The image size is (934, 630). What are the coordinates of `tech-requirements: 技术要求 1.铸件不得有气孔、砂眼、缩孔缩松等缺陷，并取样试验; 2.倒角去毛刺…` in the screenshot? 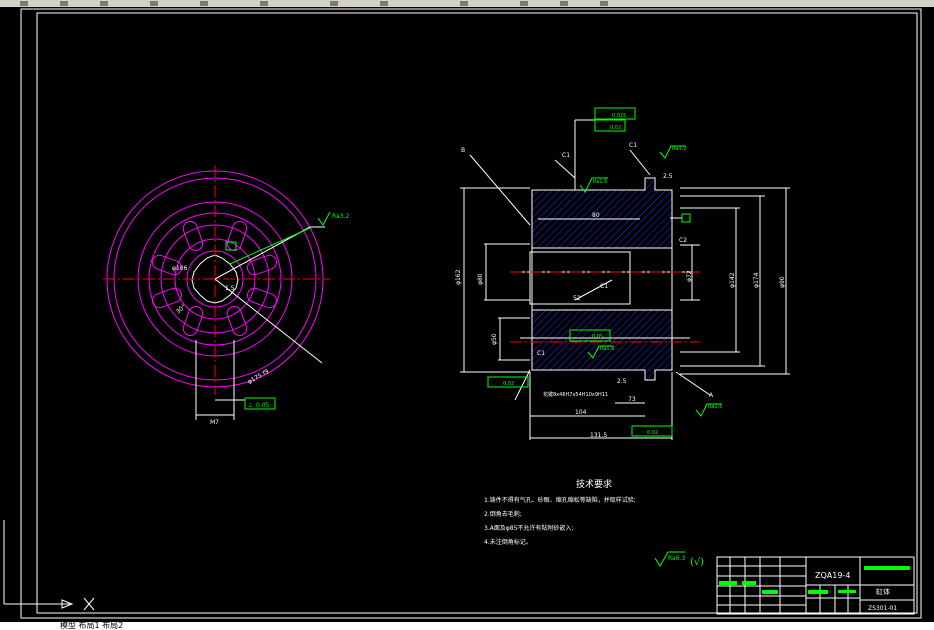 It's located at (560, 512).